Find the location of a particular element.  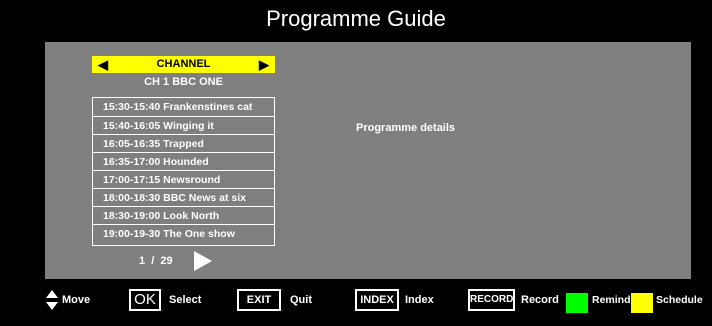

record-label: Record is located at coordinates (540, 300).